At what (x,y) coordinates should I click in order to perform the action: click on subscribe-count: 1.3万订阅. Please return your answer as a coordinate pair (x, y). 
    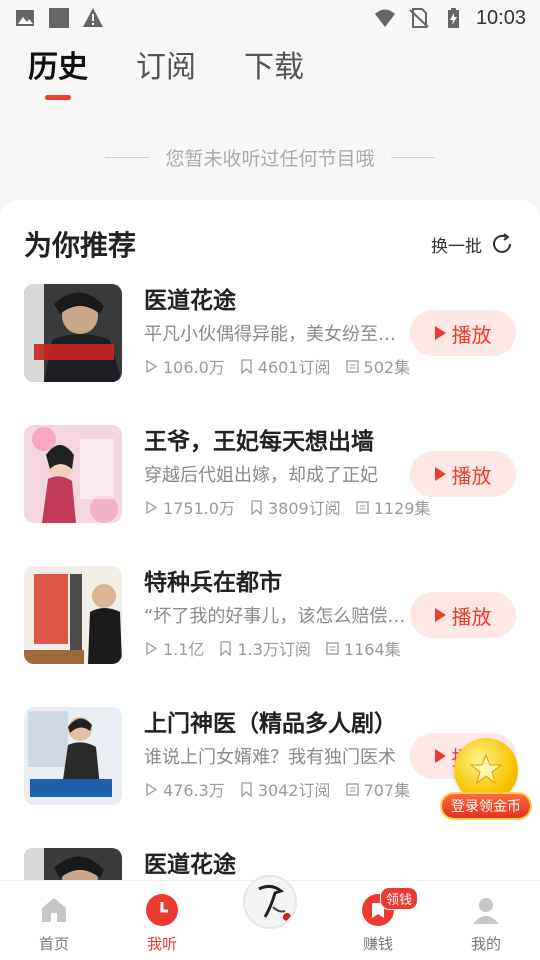
    Looking at the image, I should click on (274, 649).